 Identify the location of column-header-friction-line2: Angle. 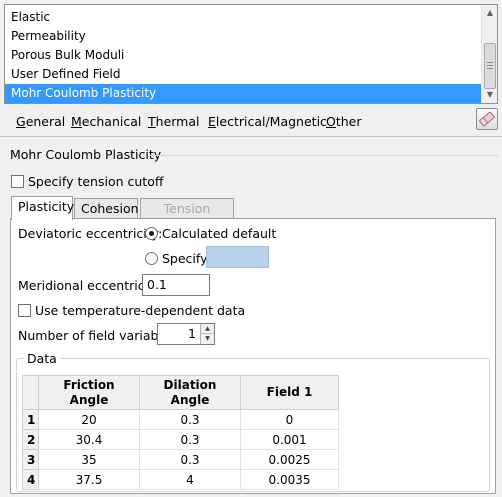
(89, 399).